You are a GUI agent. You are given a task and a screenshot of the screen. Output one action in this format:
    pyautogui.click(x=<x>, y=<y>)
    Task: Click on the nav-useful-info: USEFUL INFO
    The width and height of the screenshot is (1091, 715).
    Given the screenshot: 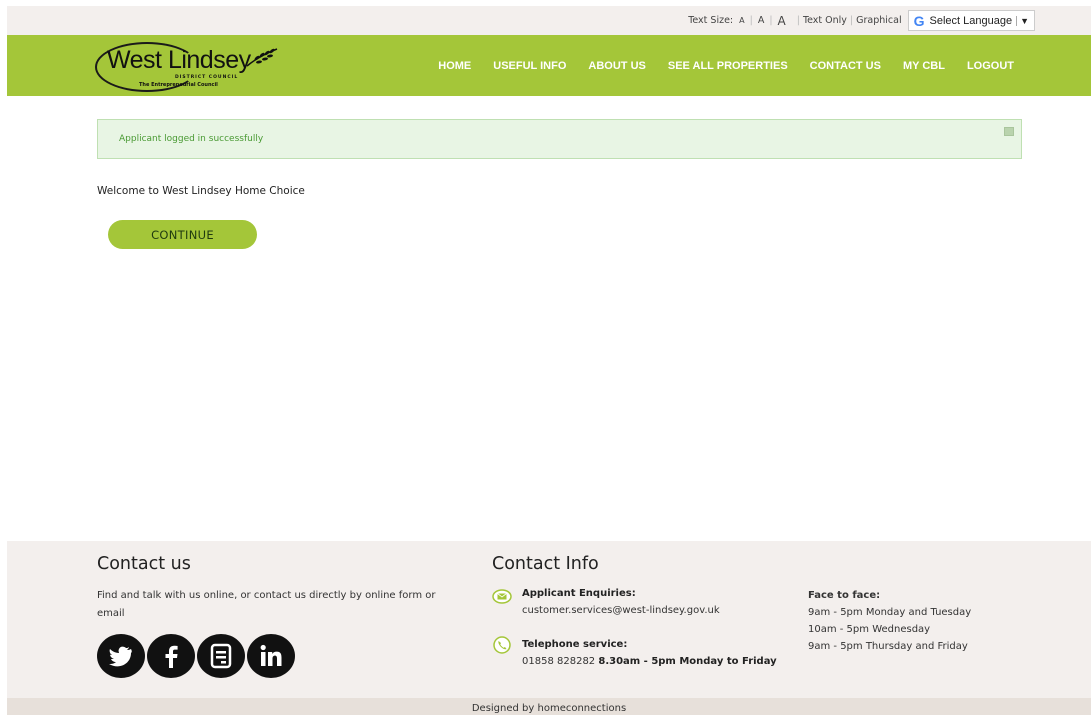 What is the action you would take?
    pyautogui.click(x=529, y=66)
    